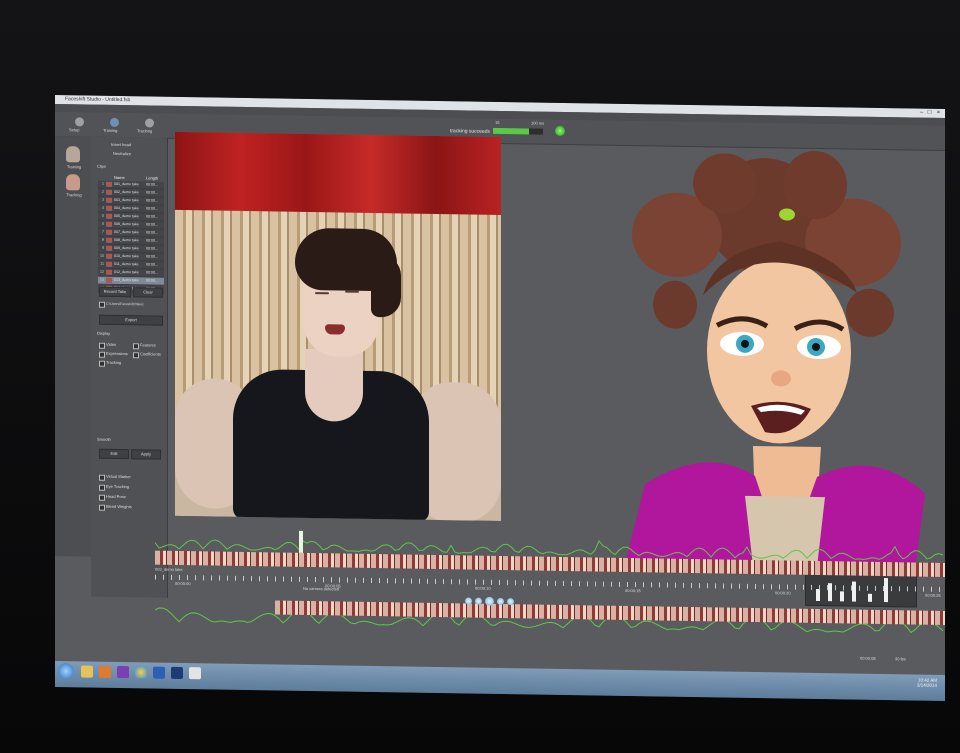  Describe the element at coordinates (102, 304) in the screenshot. I see `save-checkbox` at that location.